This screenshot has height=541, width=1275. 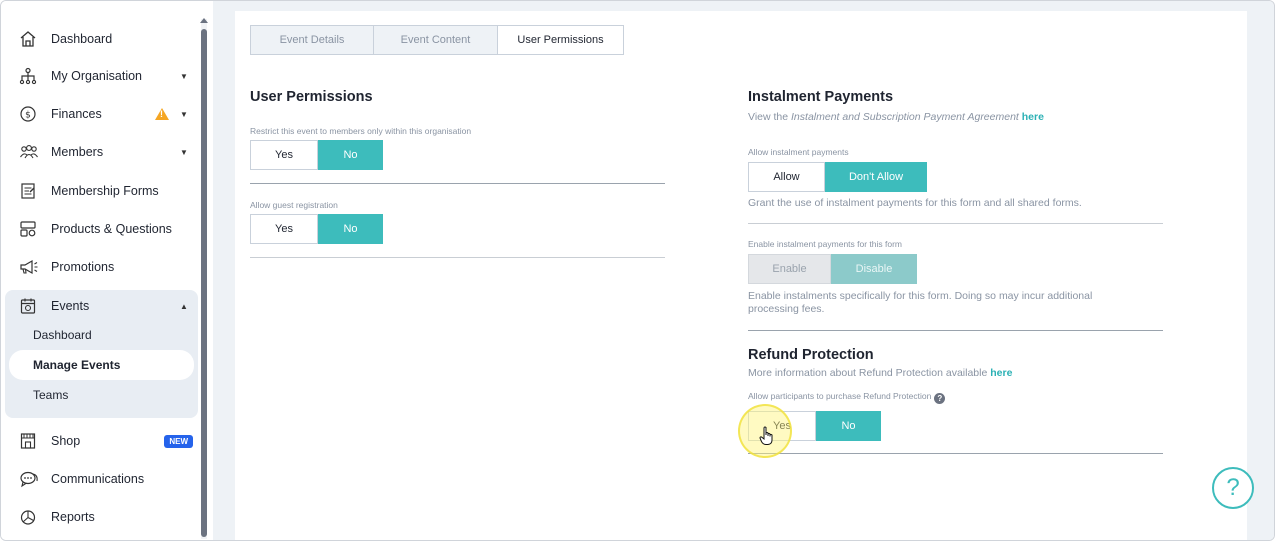 I want to click on sidebar-item-label: Dashboard, so click(x=82, y=39).